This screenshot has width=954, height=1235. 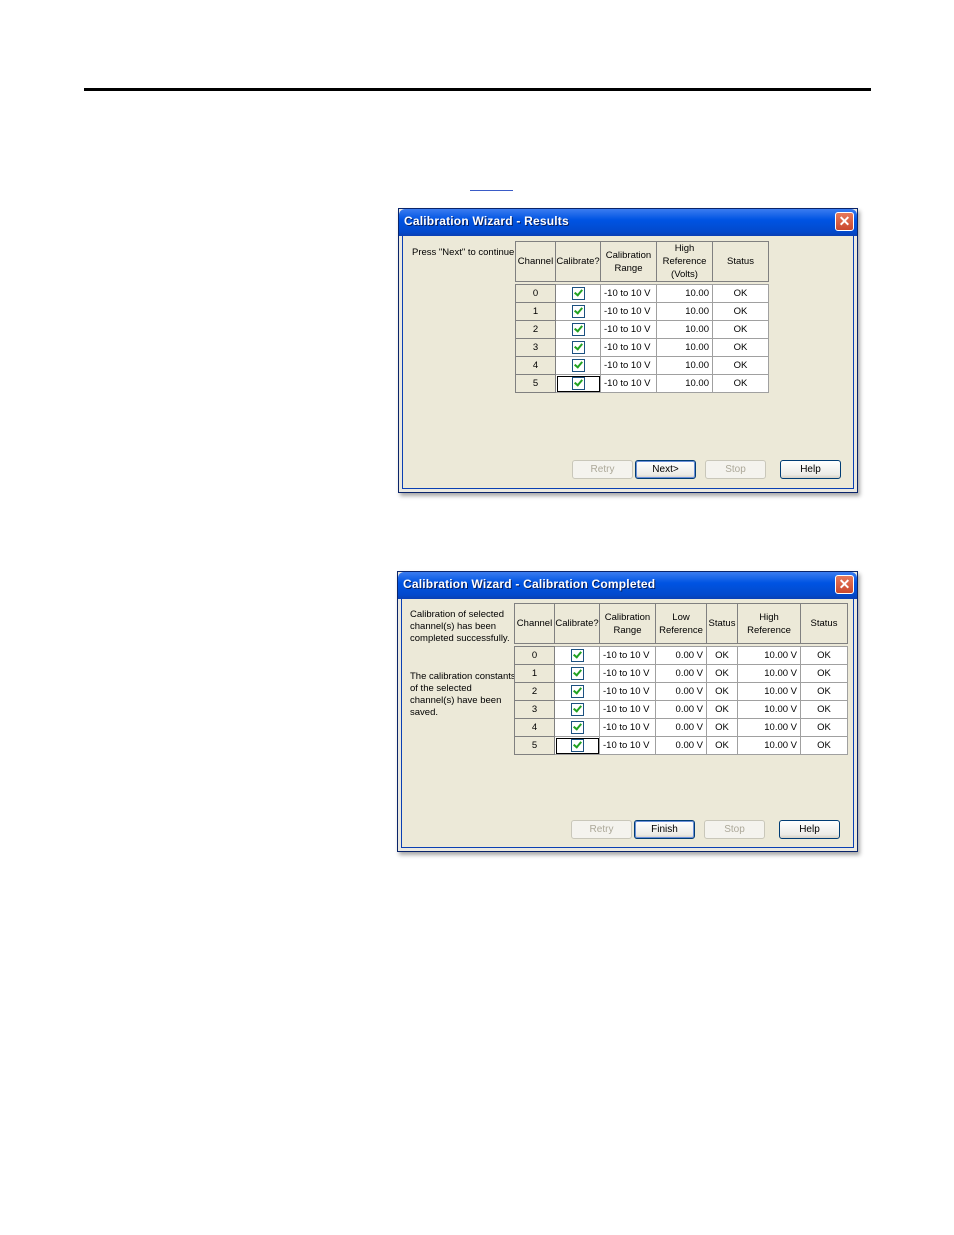 What do you see at coordinates (628, 222) in the screenshot?
I see `results-titlebar: Calibration Wizard - Results ✕` at bounding box center [628, 222].